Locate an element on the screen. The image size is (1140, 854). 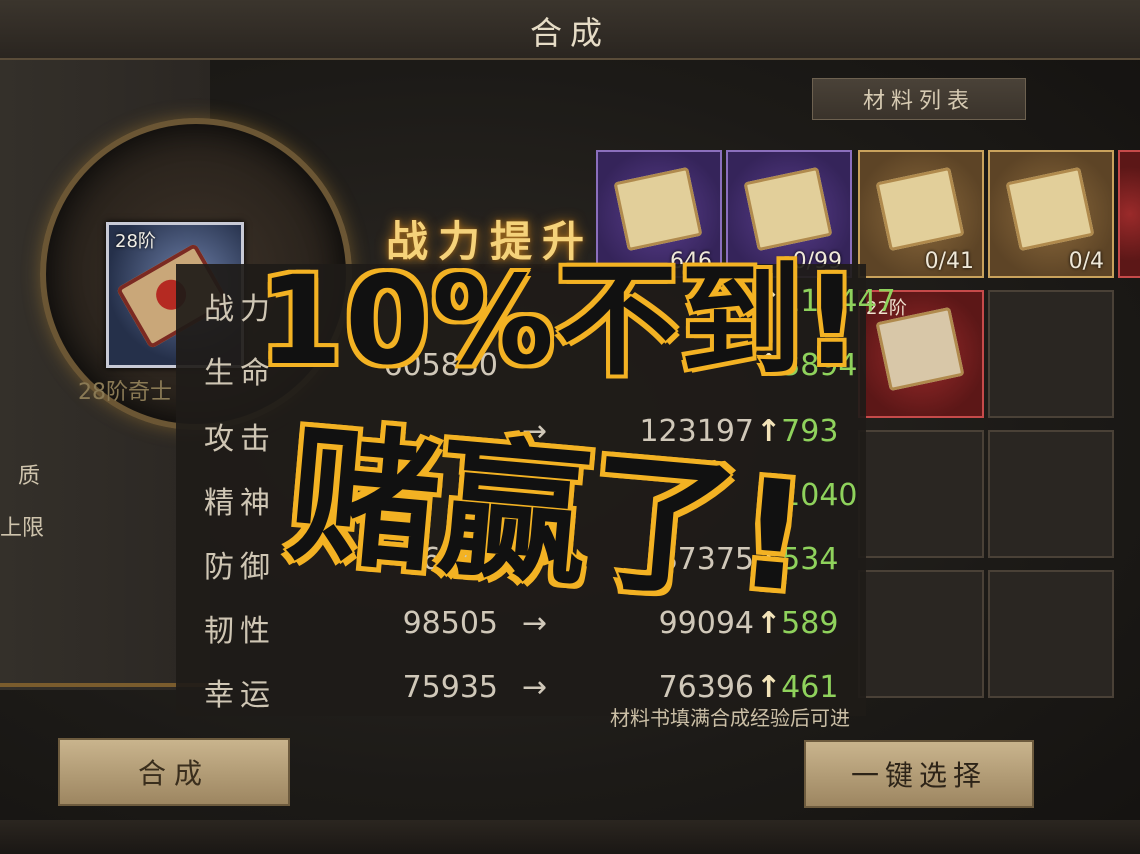
synthesize-button: 合成 is located at coordinates (174, 772).